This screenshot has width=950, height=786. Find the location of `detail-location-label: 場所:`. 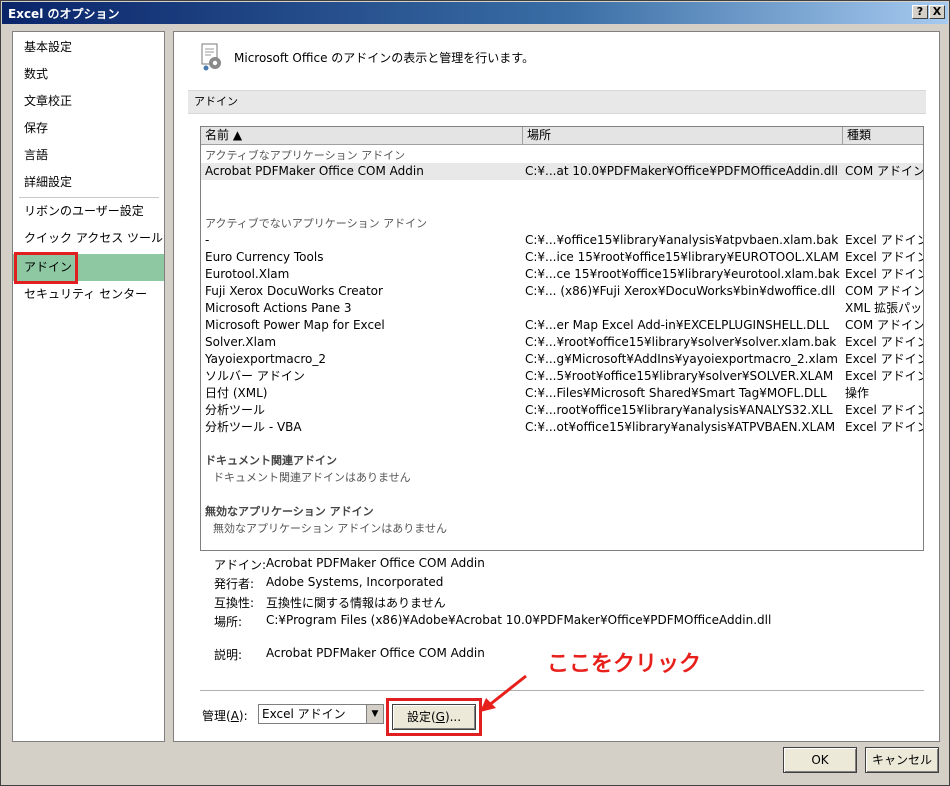

detail-location-label: 場所: is located at coordinates (228, 622).